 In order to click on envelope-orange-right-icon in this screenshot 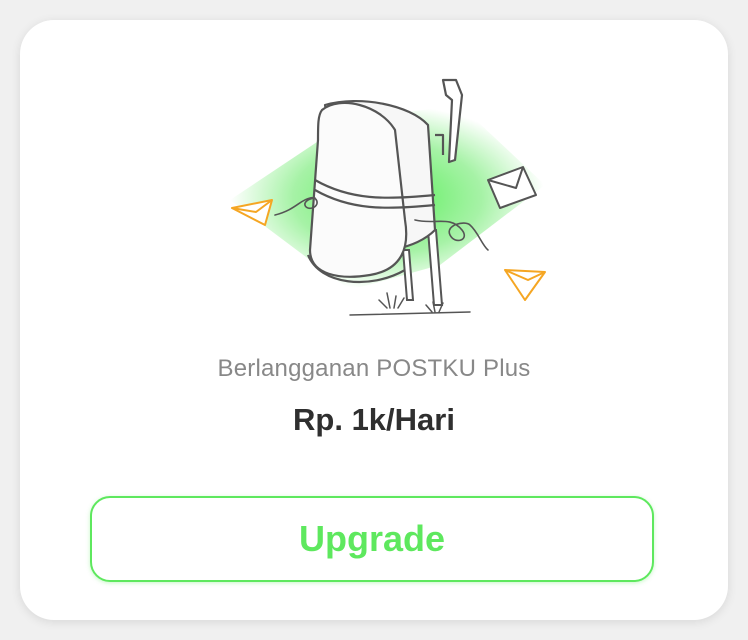, I will do `click(525, 285)`.